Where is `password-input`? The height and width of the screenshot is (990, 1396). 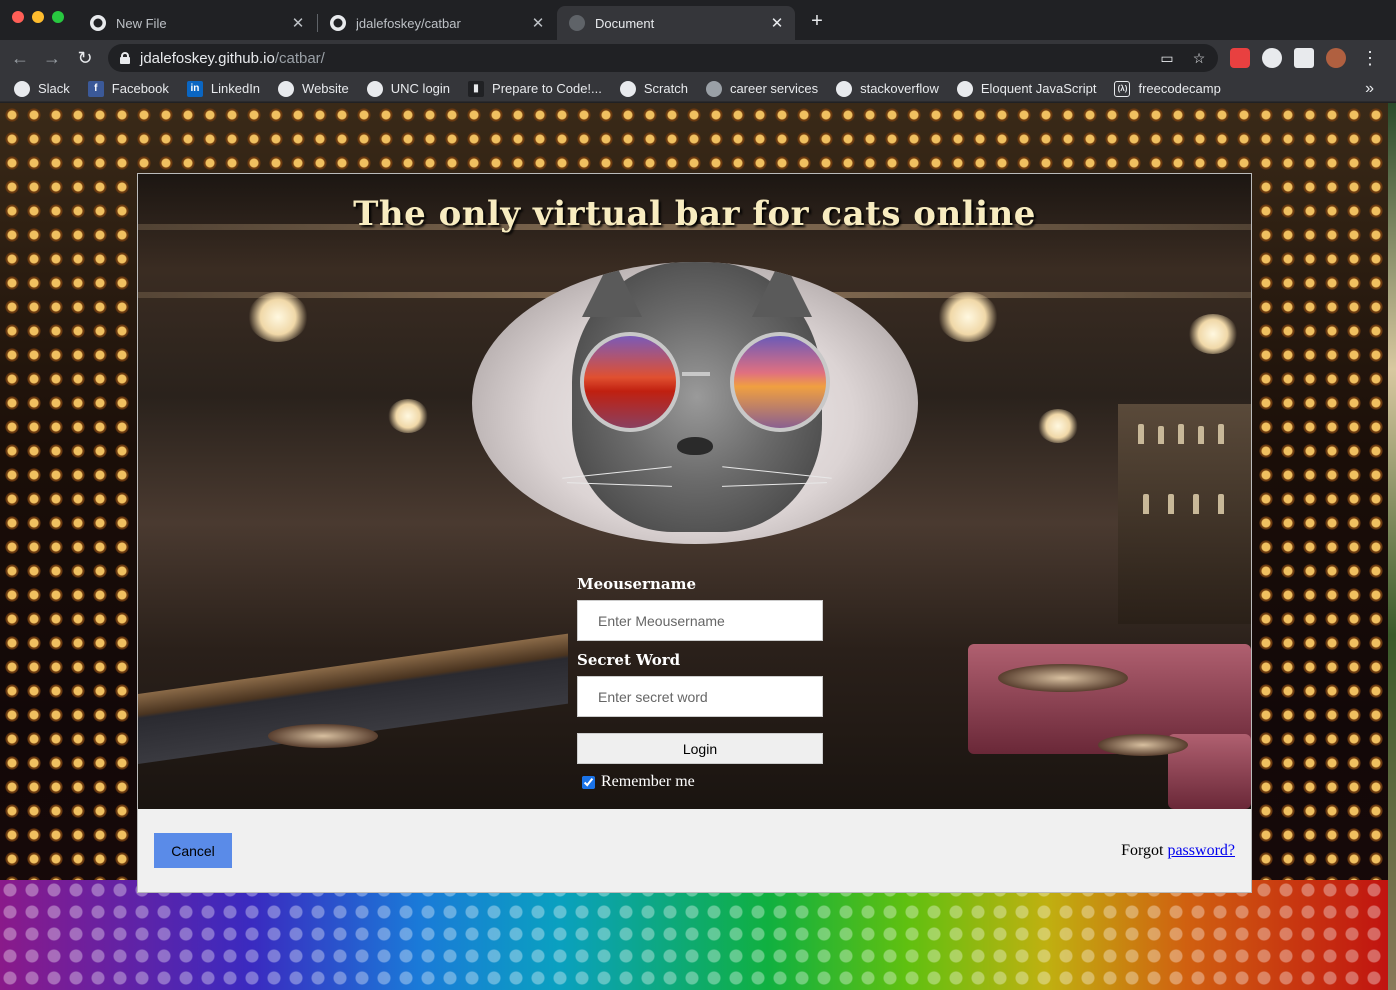 password-input is located at coordinates (700, 696).